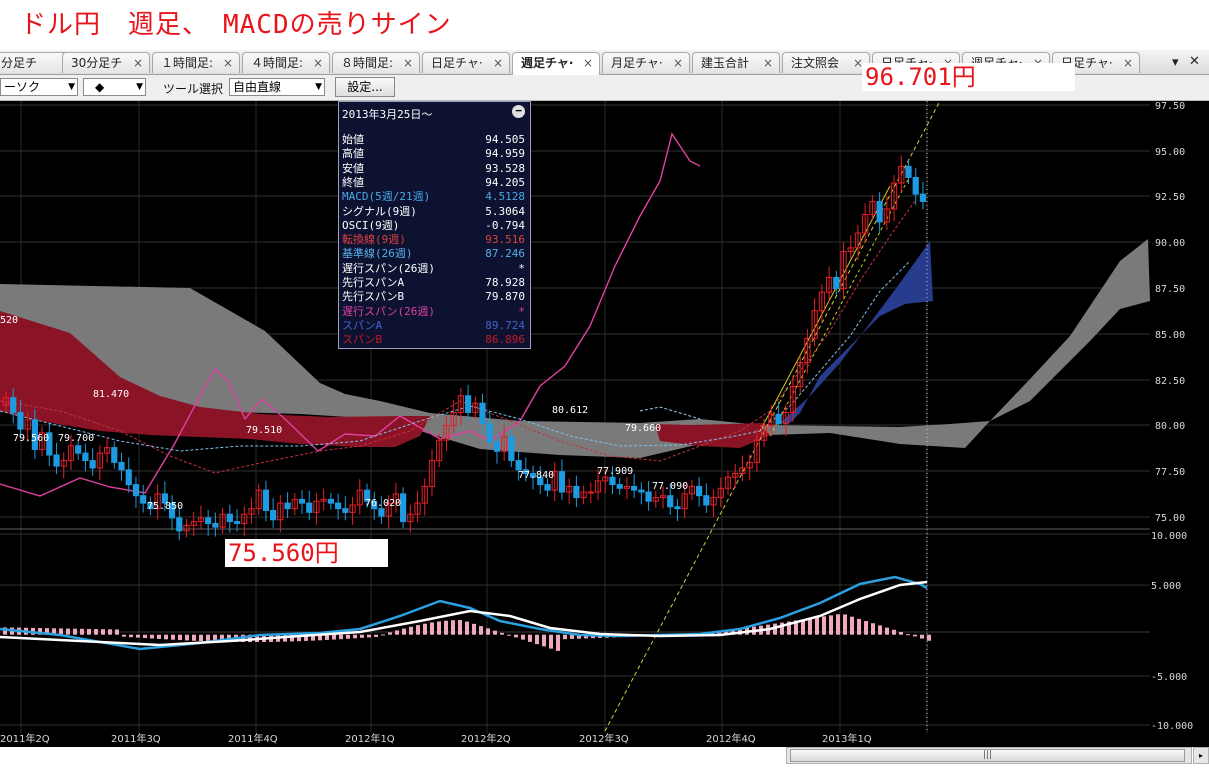 The height and width of the screenshot is (769, 1209). I want to click on price-annotation: 76.020, so click(383, 503).